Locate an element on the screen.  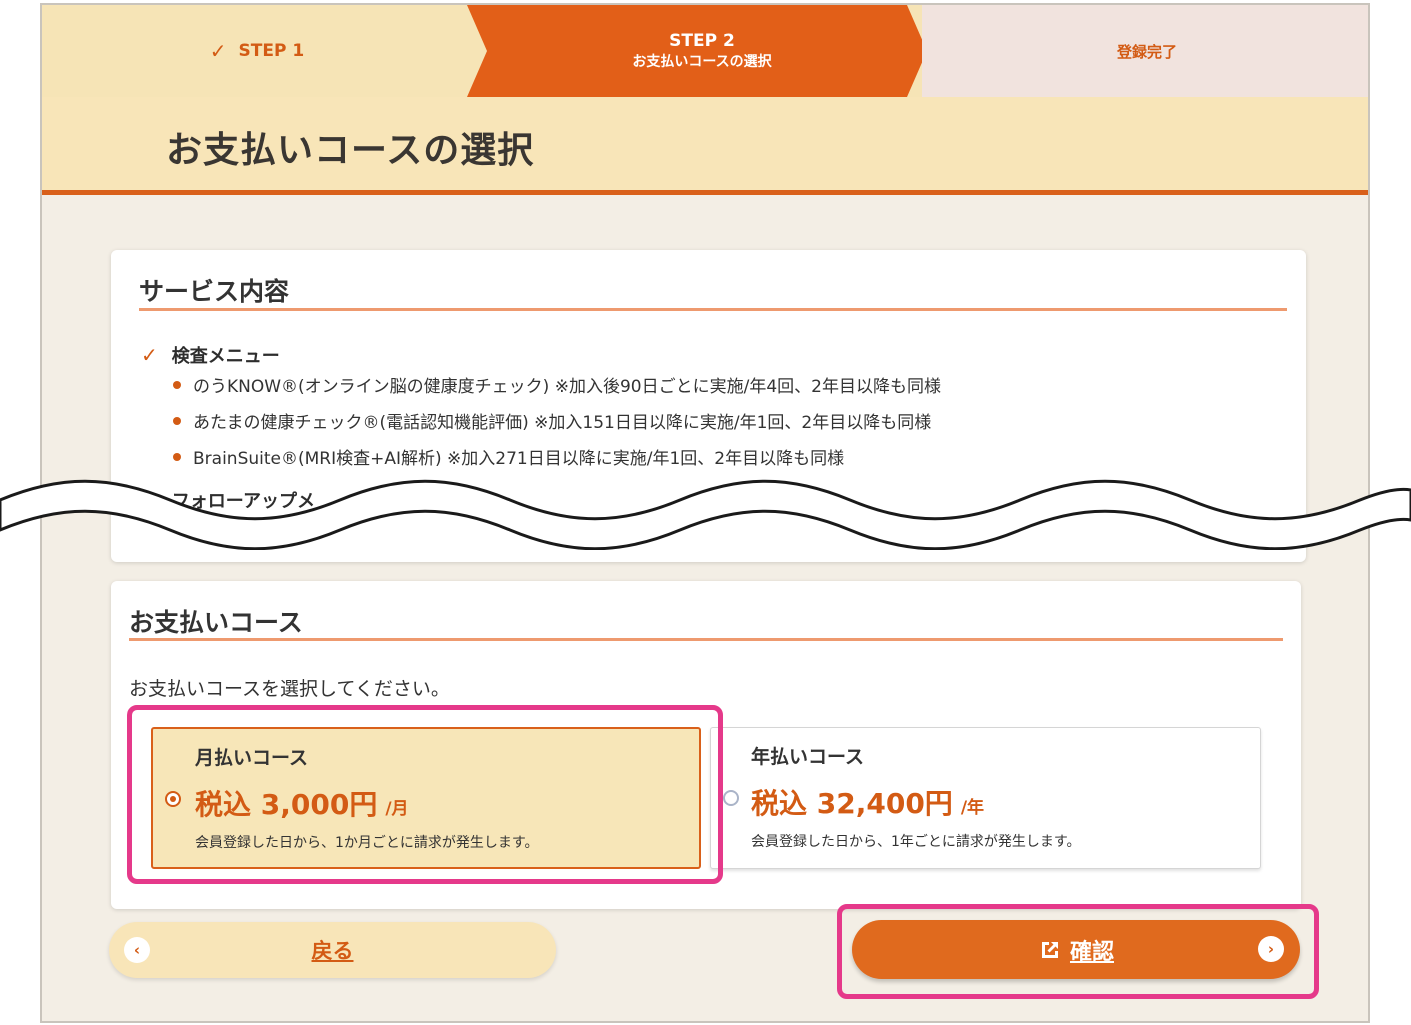
menu-title: 検査メニュー is located at coordinates (225, 356).